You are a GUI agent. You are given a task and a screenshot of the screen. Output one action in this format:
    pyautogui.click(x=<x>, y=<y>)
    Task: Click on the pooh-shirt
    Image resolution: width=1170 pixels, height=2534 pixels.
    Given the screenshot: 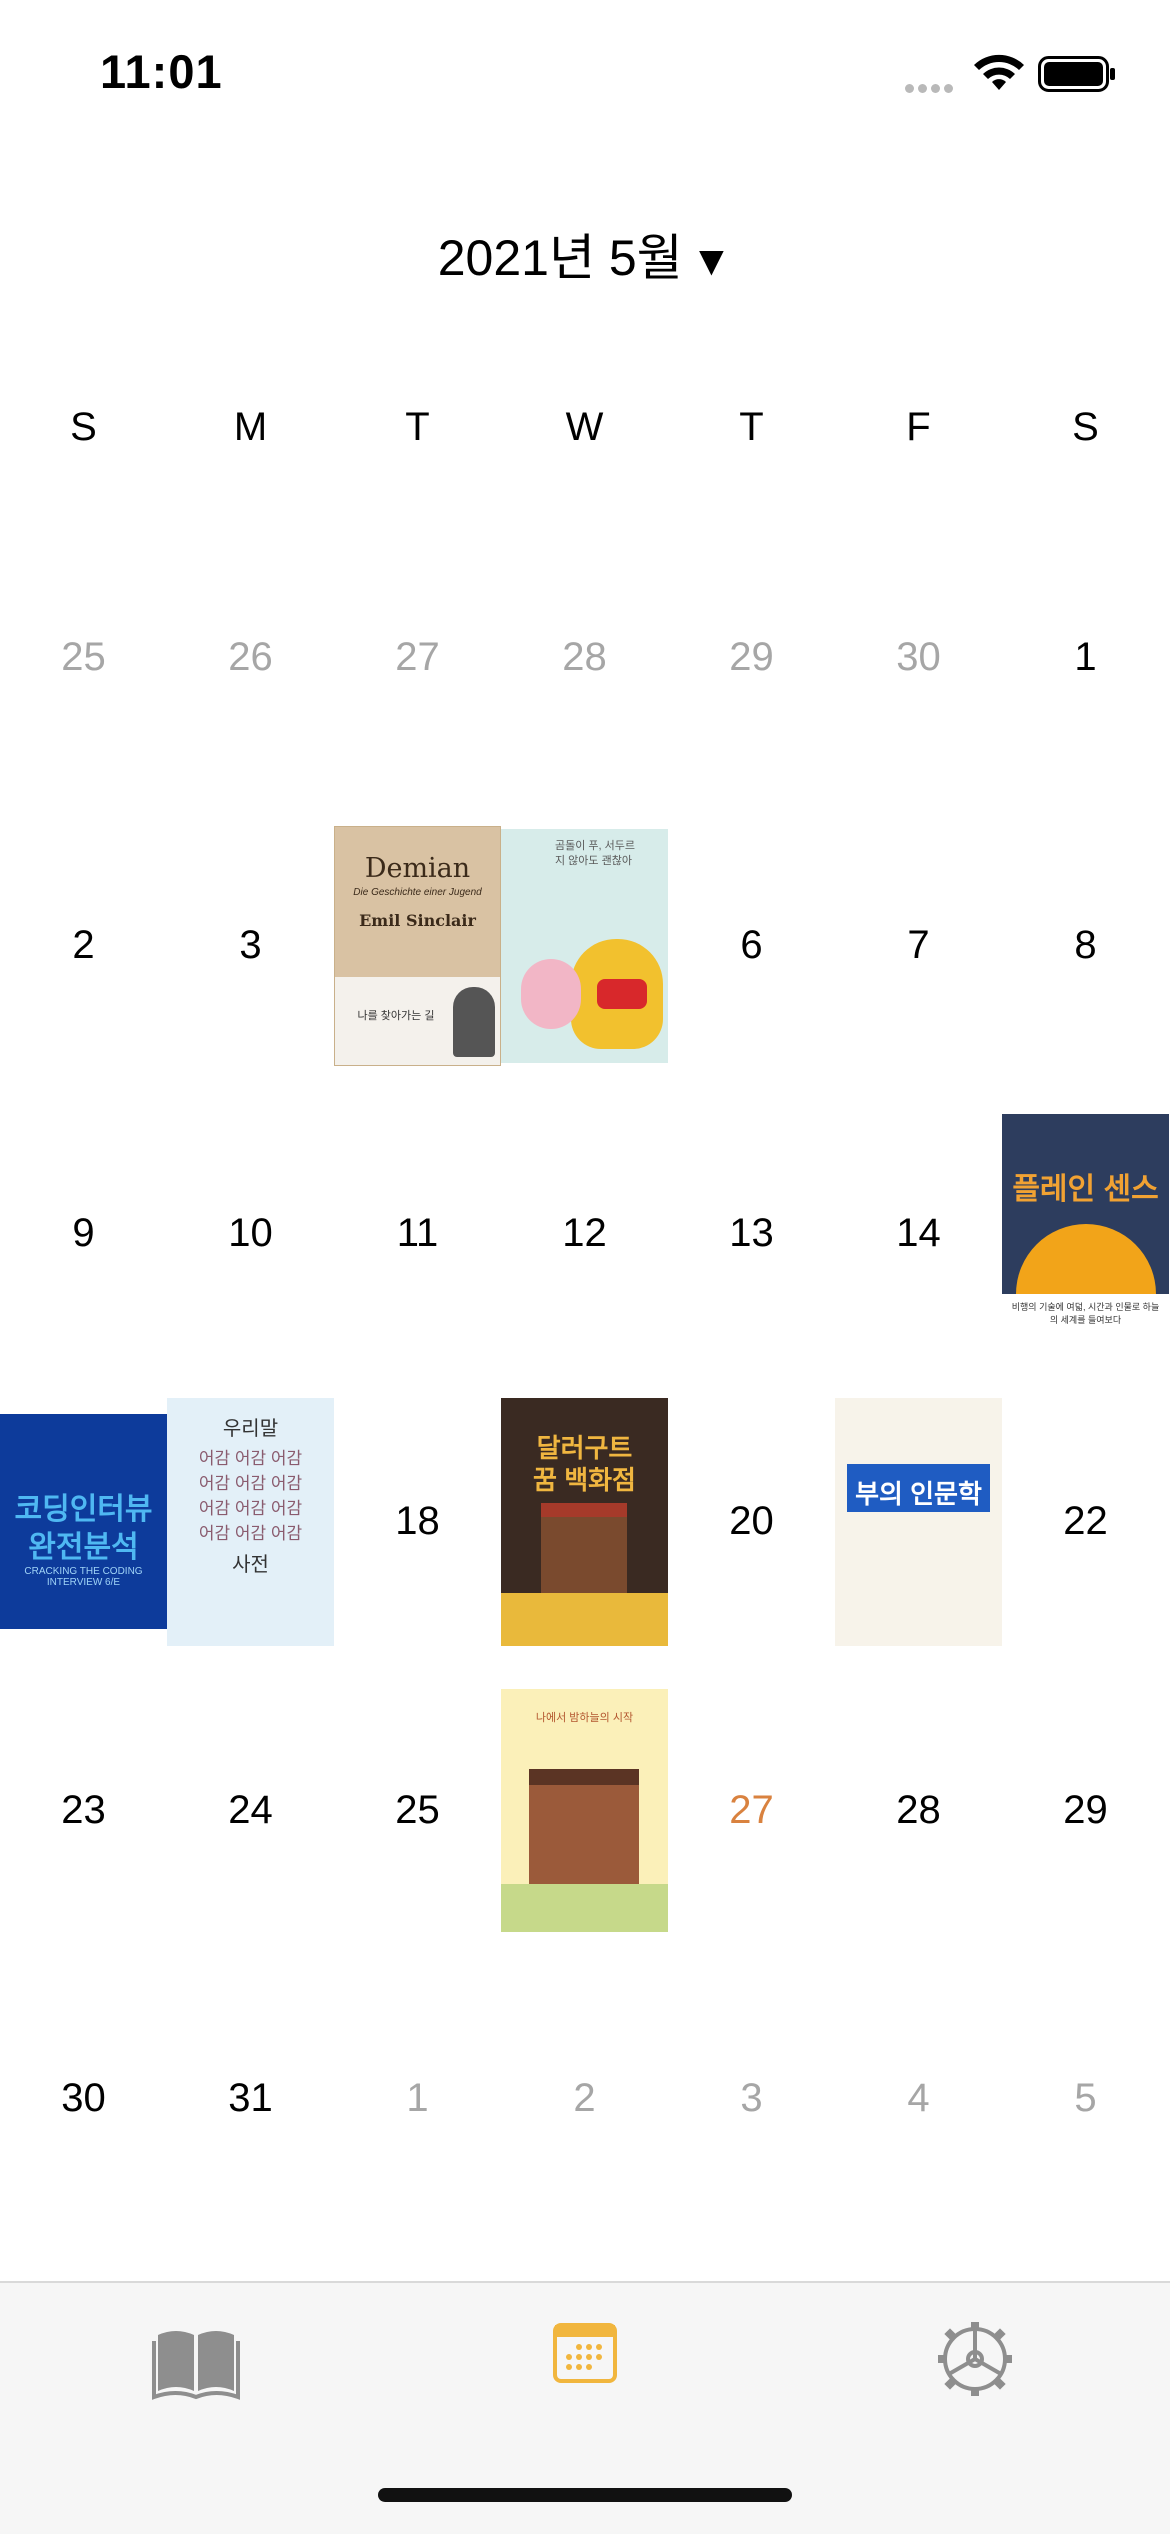 What is the action you would take?
    pyautogui.click(x=622, y=994)
    